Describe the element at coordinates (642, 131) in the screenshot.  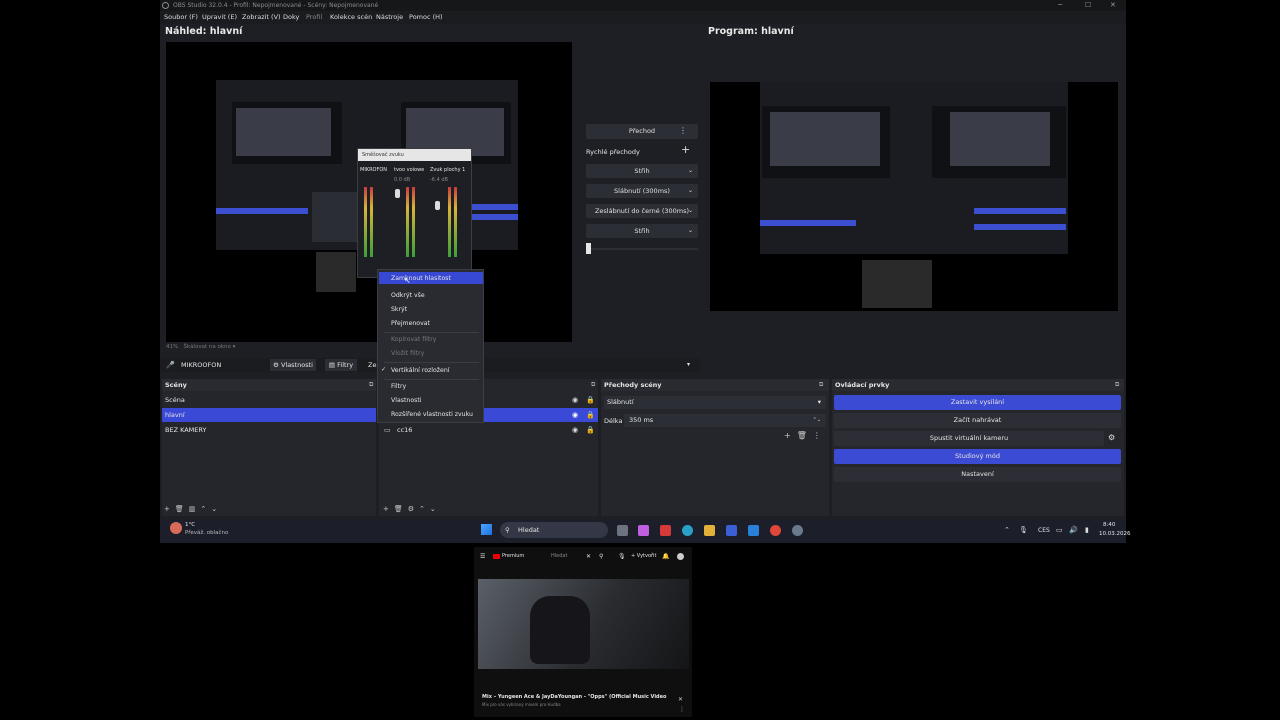
I see `transition-button: Přechod ⋮` at that location.